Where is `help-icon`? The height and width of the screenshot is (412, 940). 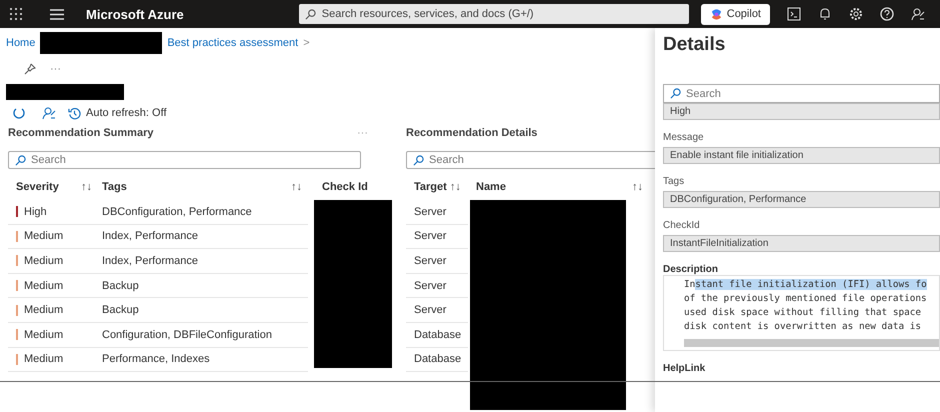
help-icon is located at coordinates (887, 14).